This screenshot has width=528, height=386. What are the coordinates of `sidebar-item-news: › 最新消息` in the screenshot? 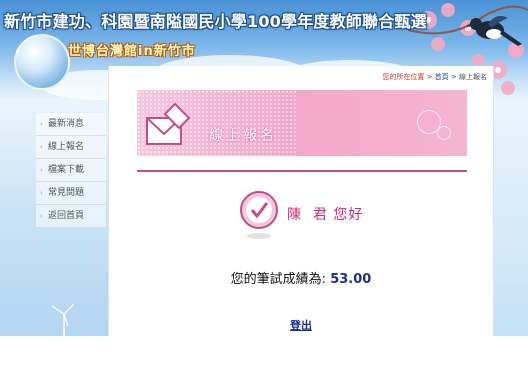 It's located at (71, 124).